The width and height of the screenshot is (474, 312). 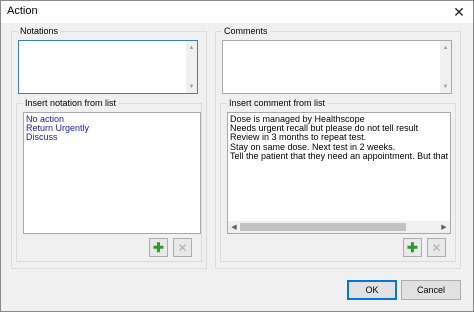 I want to click on notations-label: Notations, so click(x=39, y=31).